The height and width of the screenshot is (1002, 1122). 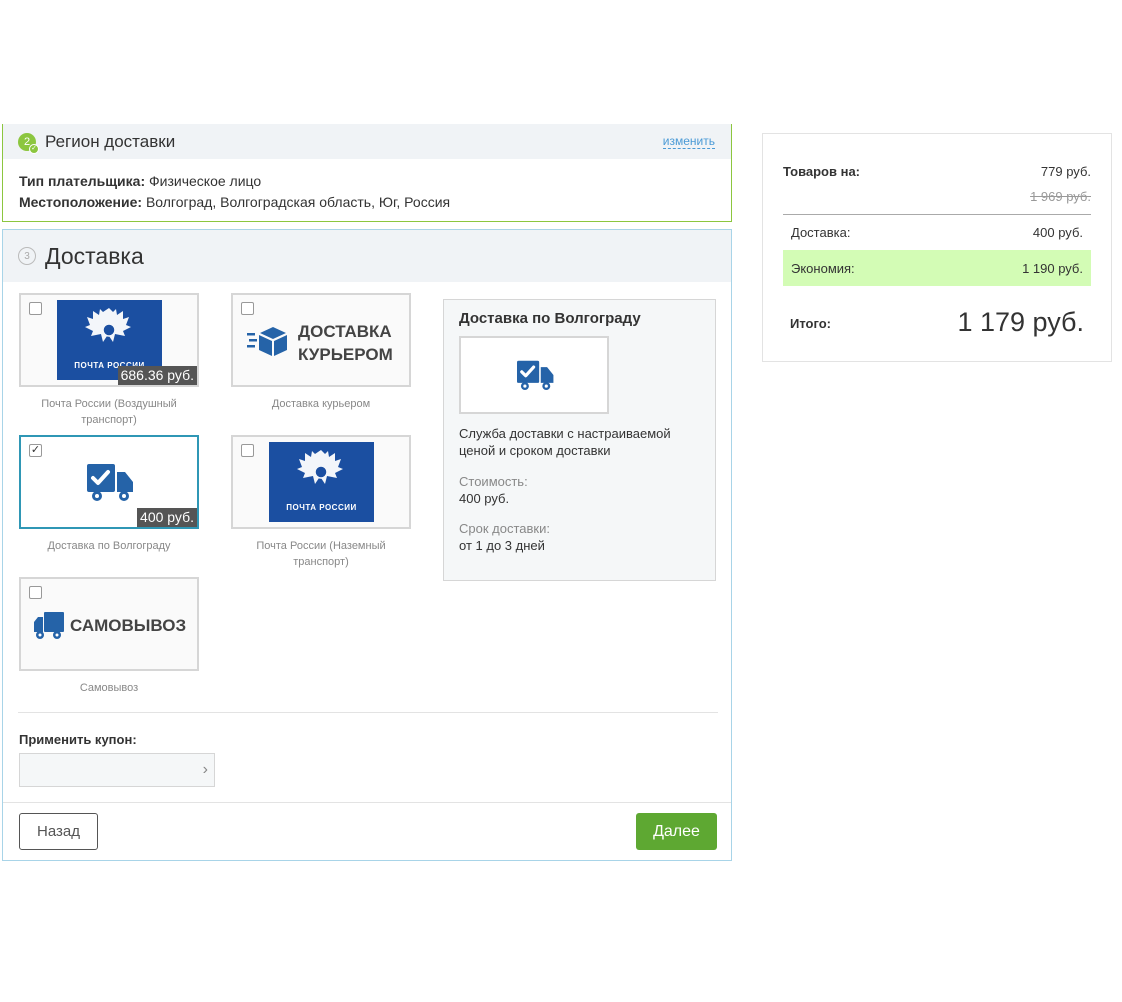 I want to click on delivery-option-pochta-air: ПОЧТА РОССИИ 686.36 руб., so click(x=109, y=340).